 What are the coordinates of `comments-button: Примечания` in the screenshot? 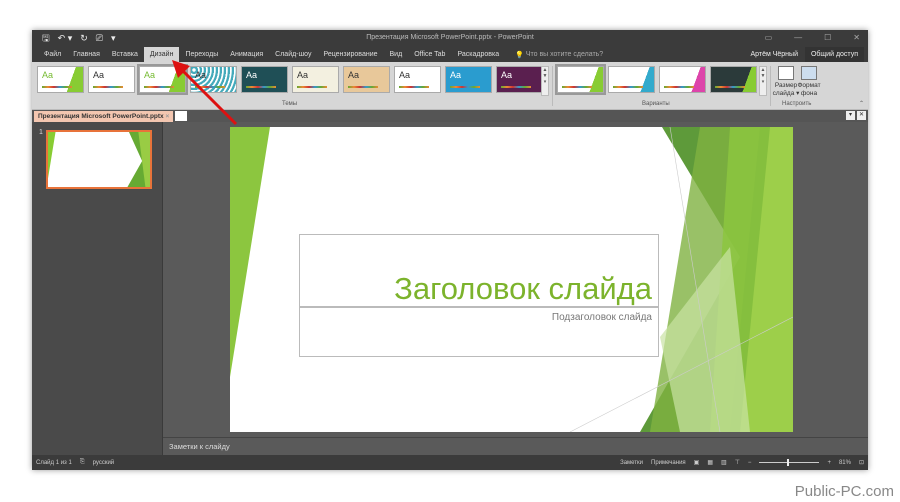 It's located at (668, 463).